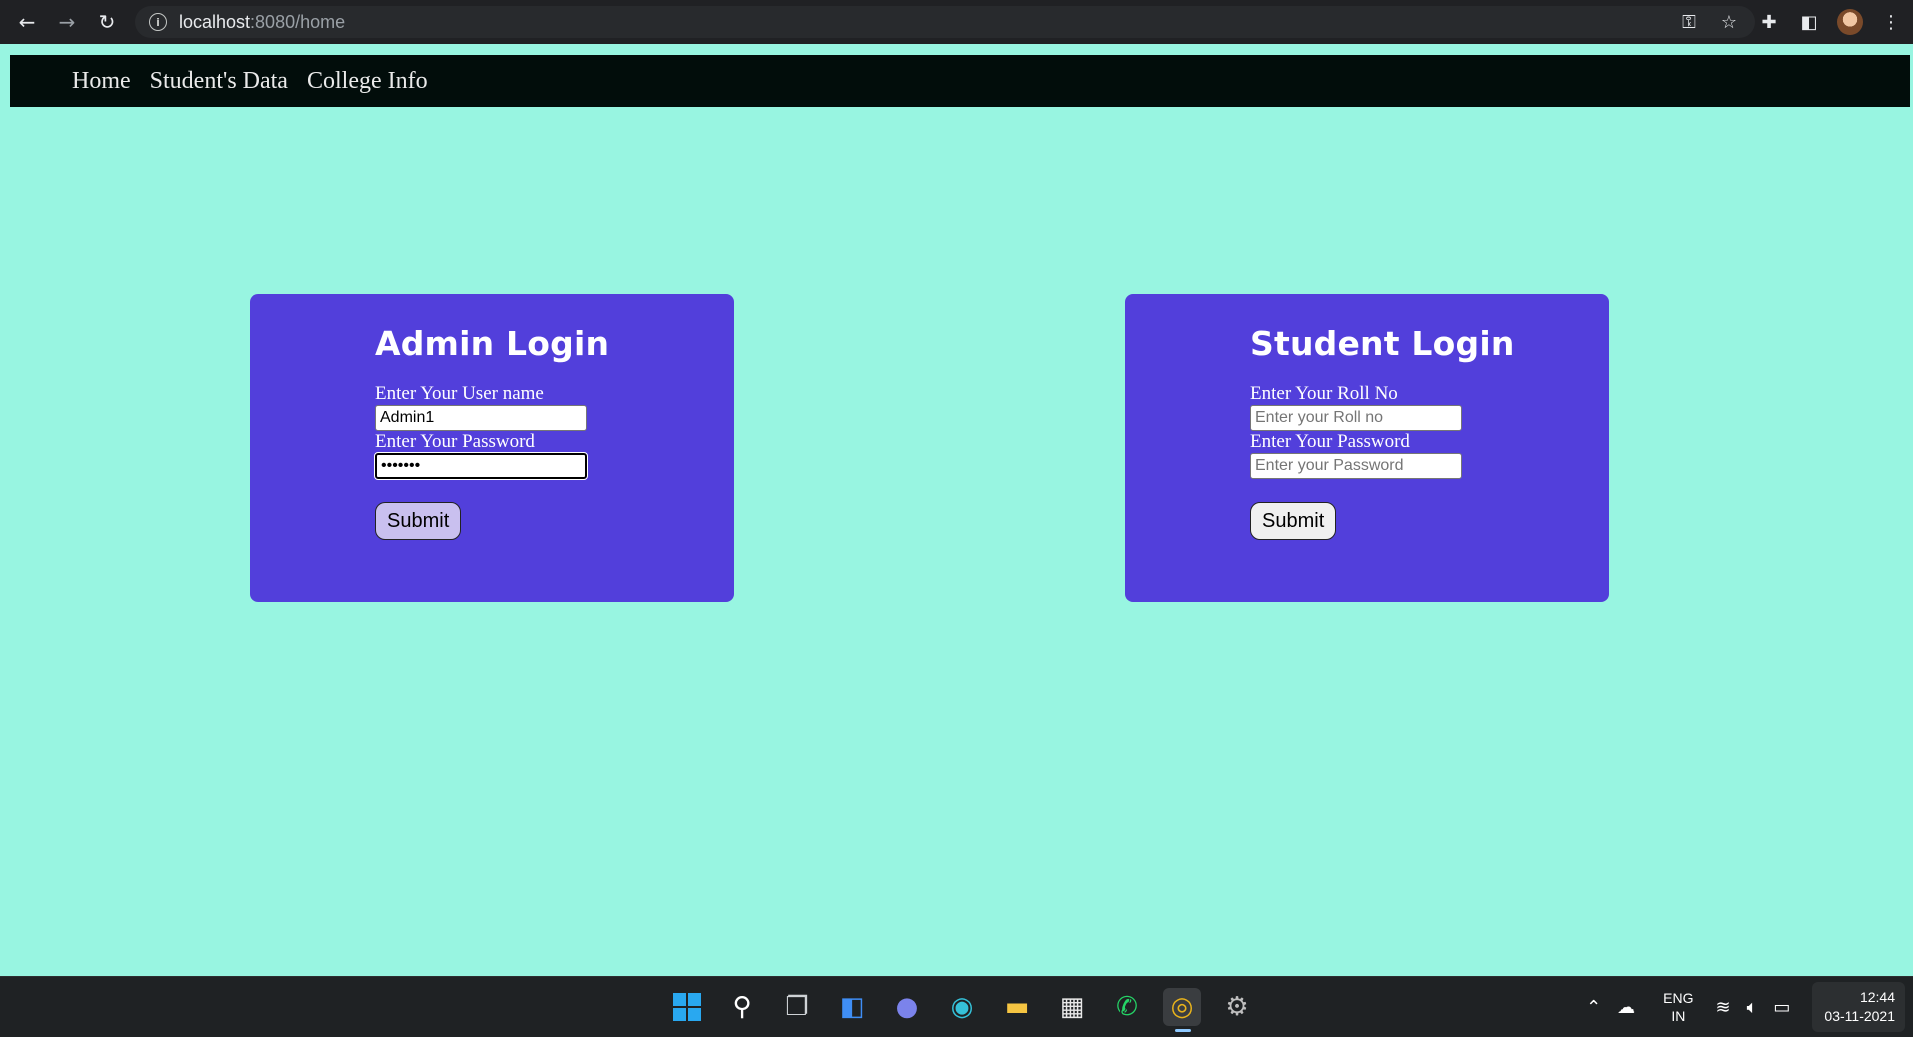  I want to click on key-icon: ⚿, so click(1689, 22).